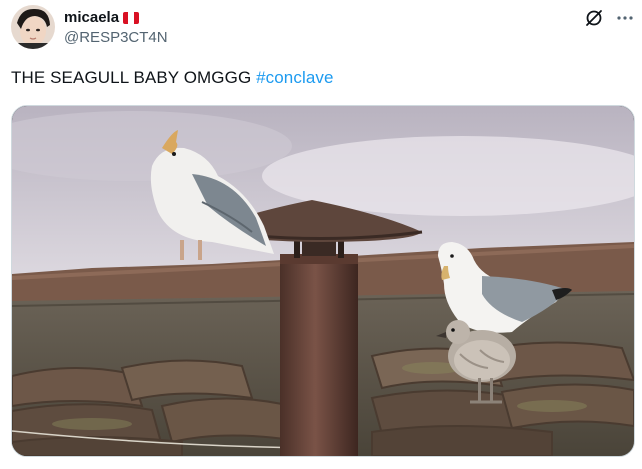  Describe the element at coordinates (33, 27) in the screenshot. I see `avatar` at that location.